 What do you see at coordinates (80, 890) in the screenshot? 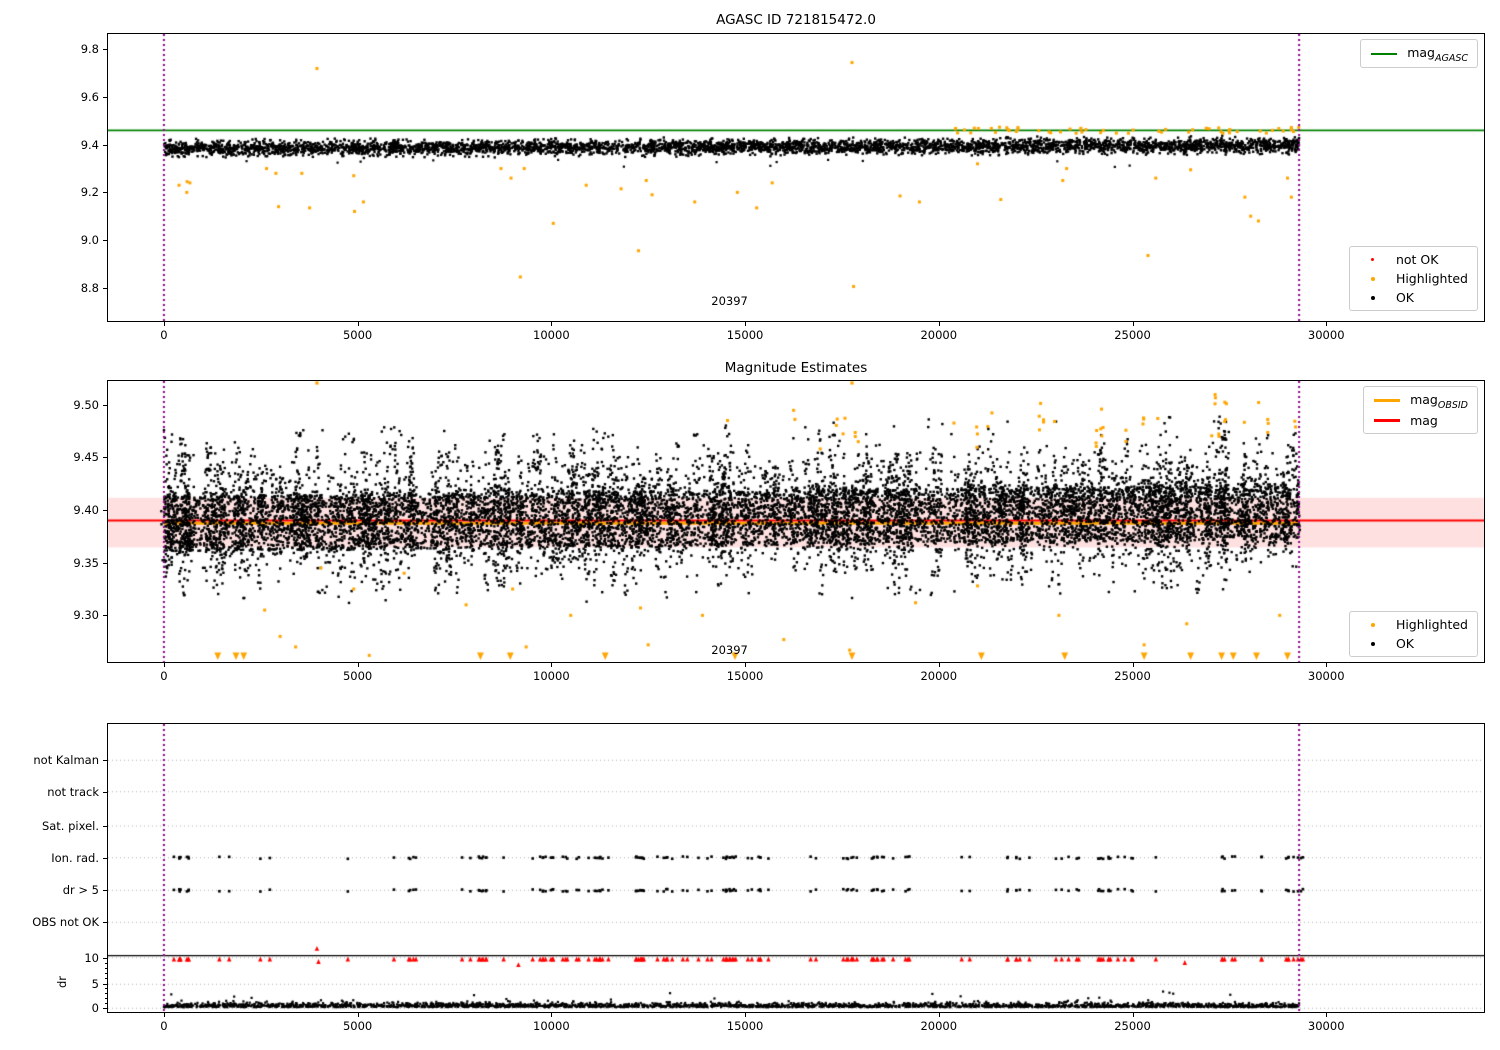
I see `flag-row-label: dr > 5` at bounding box center [80, 890].